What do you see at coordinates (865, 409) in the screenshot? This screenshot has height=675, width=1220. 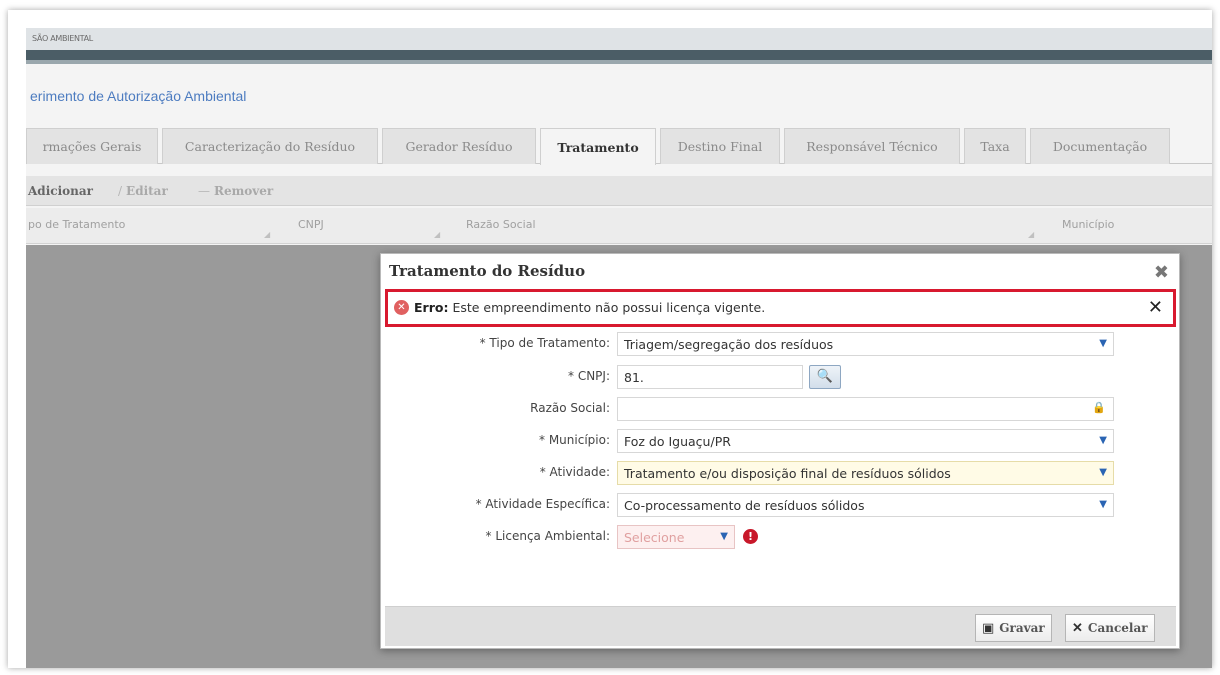 I see `razao-social-input: 🔒` at bounding box center [865, 409].